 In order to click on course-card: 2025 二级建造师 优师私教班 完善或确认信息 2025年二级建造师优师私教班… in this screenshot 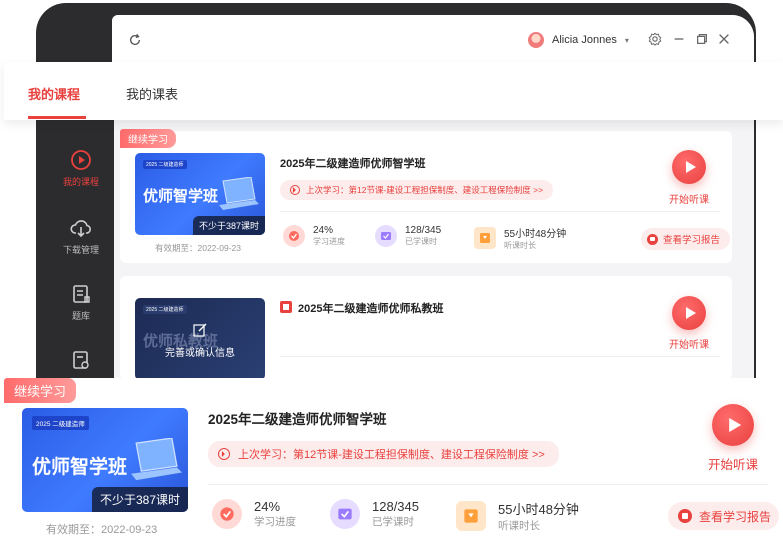, I will do `click(426, 328)`.